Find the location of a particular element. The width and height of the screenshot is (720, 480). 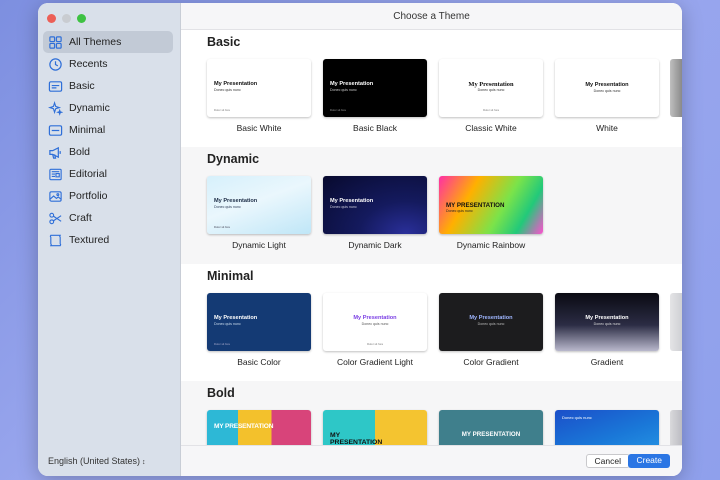

theme-bold-2: MY PRESENTATION is located at coordinates (375, 427).